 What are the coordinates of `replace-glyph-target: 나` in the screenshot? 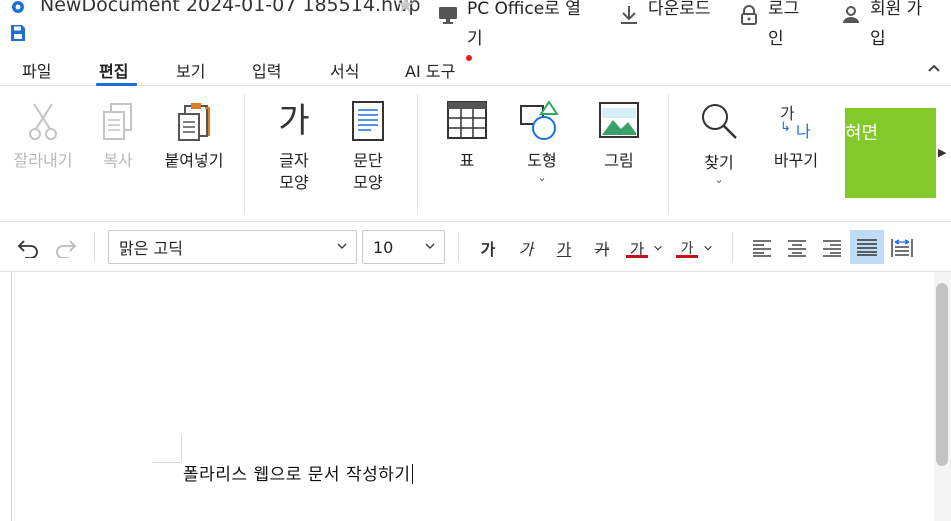 It's located at (803, 131).